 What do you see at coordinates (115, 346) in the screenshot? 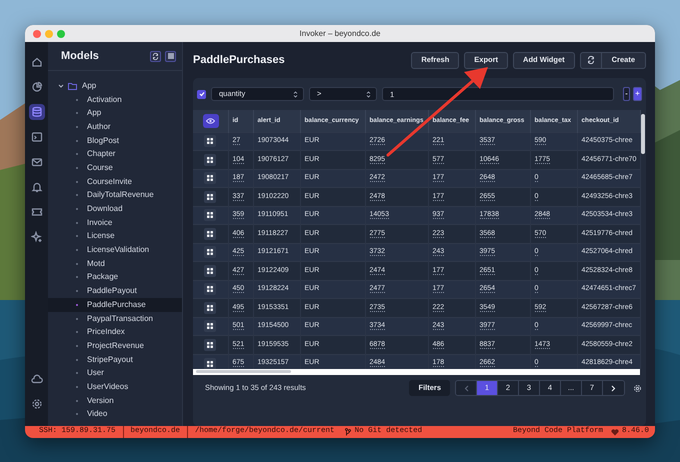
I see `tree-item: ProjectRevenue` at bounding box center [115, 346].